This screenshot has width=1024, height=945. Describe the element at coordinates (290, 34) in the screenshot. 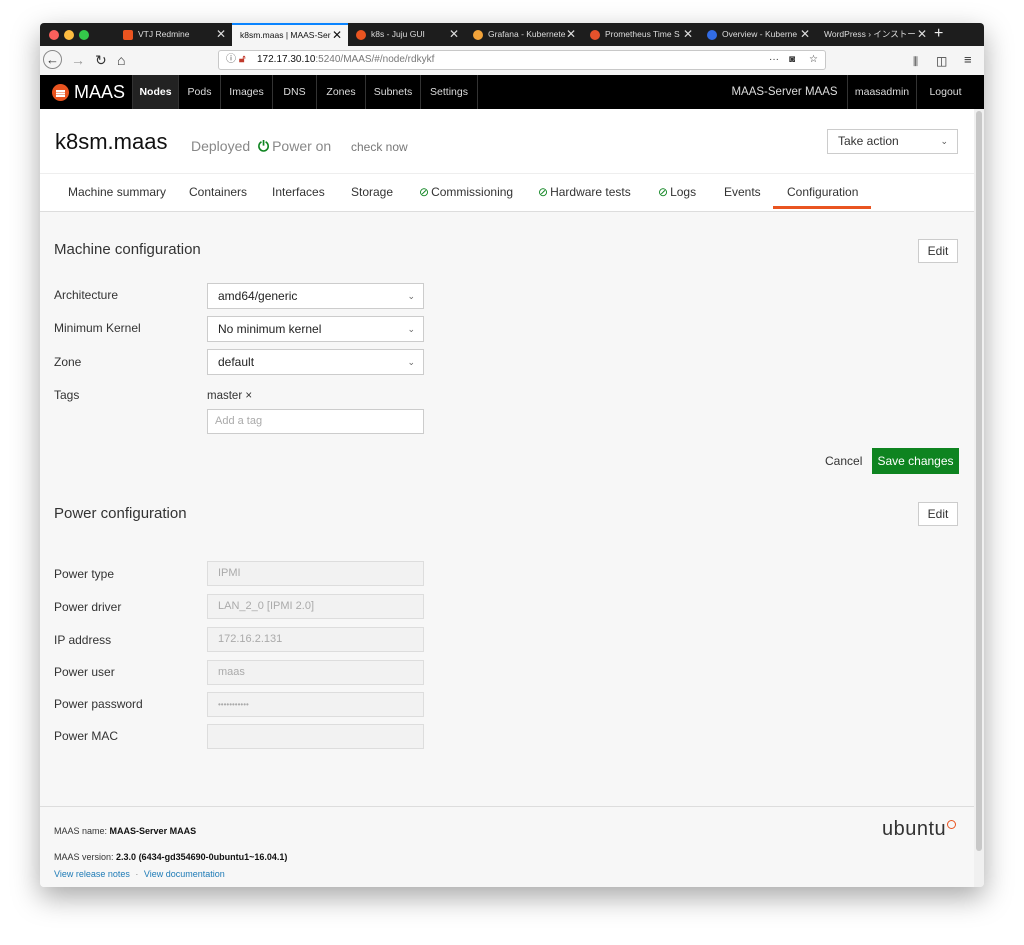

I see `browser-tab-active: k8sm.maas | MAAS-Ser ✕` at that location.